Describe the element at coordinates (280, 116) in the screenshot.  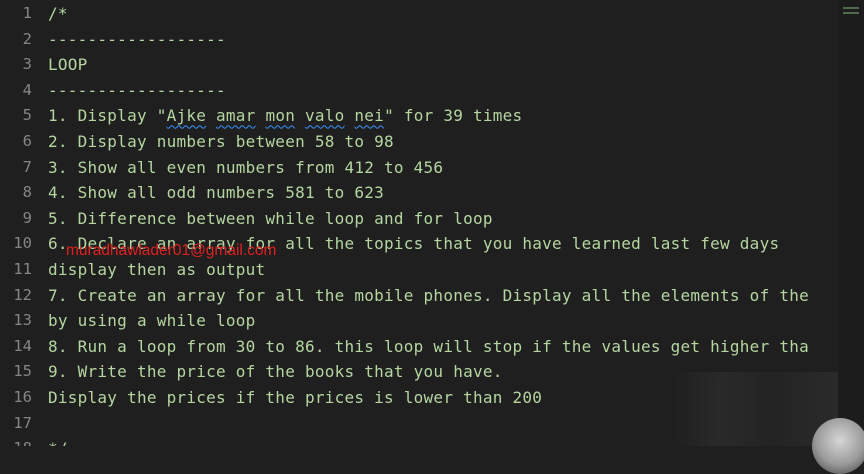
I see `spellcheck-word: mon` at that location.